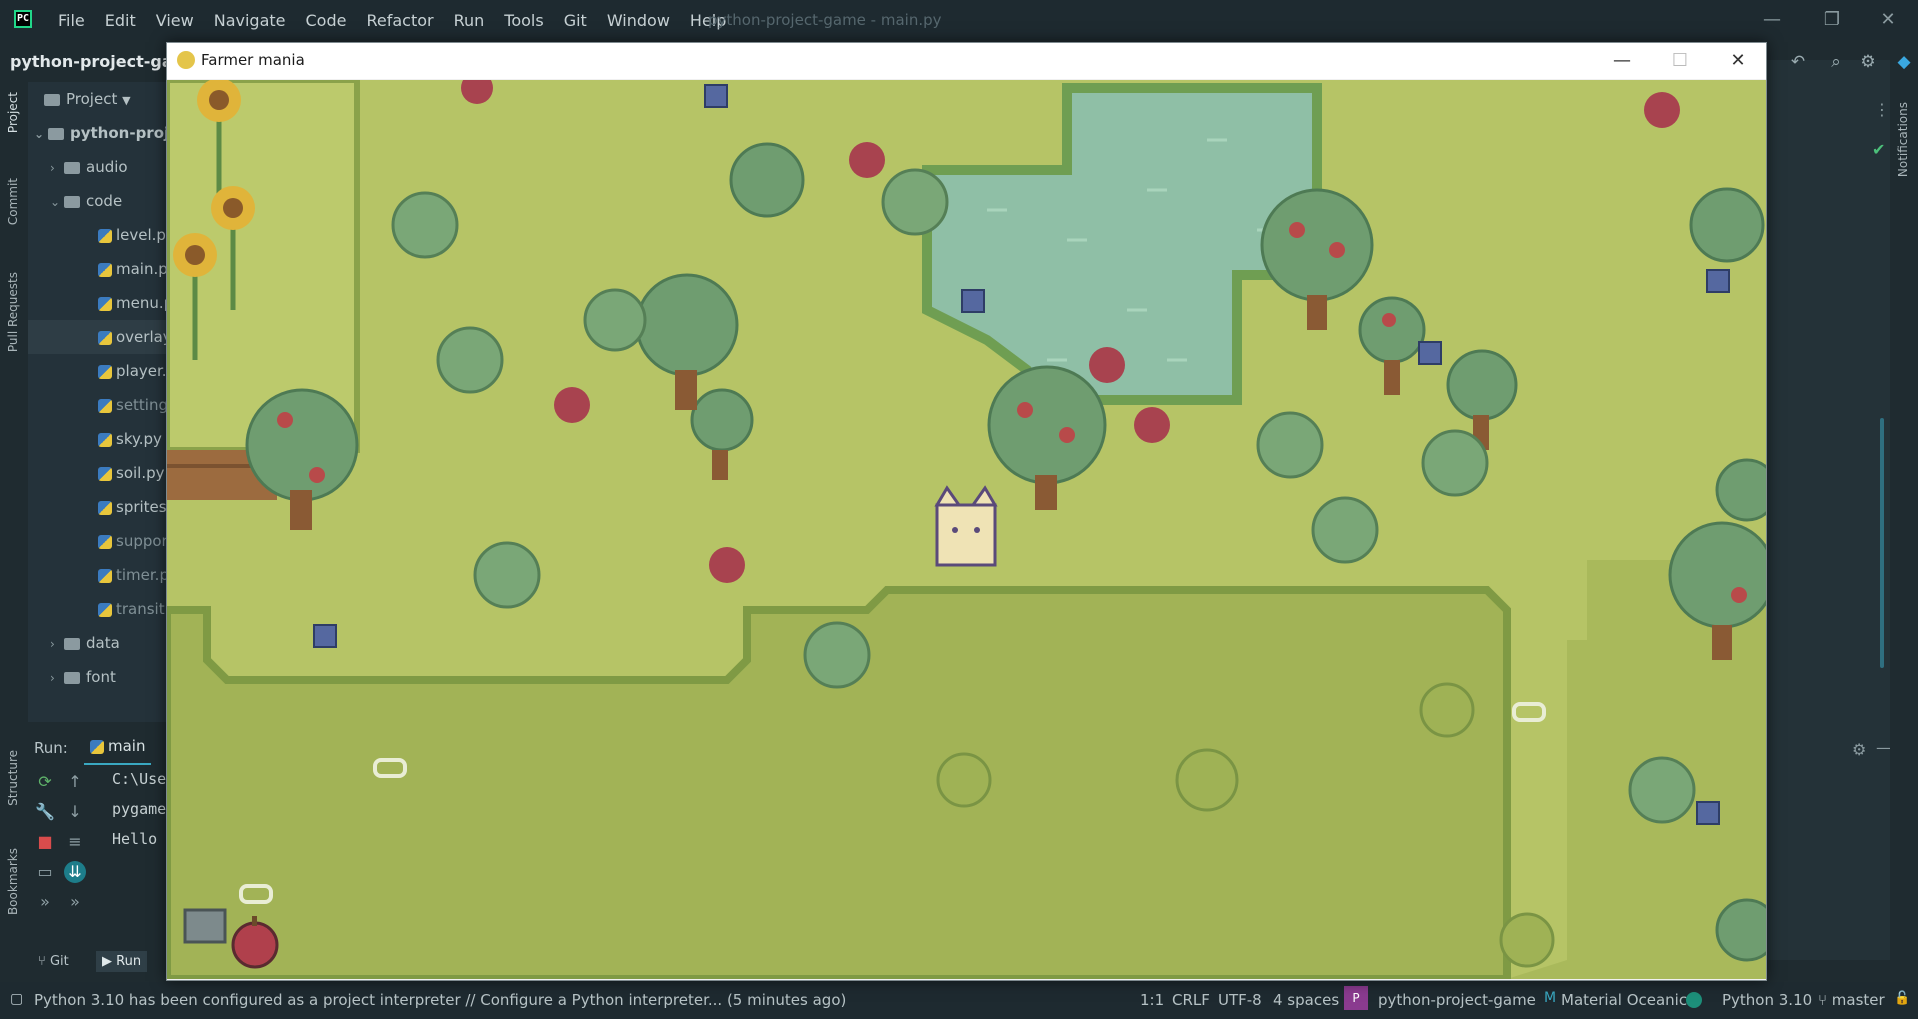 The image size is (1918, 1019). What do you see at coordinates (1882, 543) in the screenshot?
I see `editor-scrollbar` at bounding box center [1882, 543].